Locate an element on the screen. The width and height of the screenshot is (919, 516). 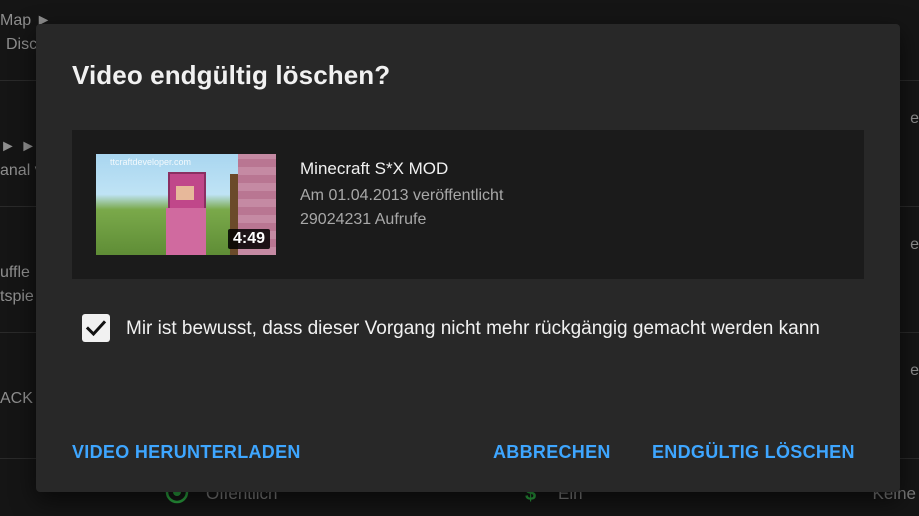
dialog-title: Video endgültig löschen? is located at coordinates (231, 75).